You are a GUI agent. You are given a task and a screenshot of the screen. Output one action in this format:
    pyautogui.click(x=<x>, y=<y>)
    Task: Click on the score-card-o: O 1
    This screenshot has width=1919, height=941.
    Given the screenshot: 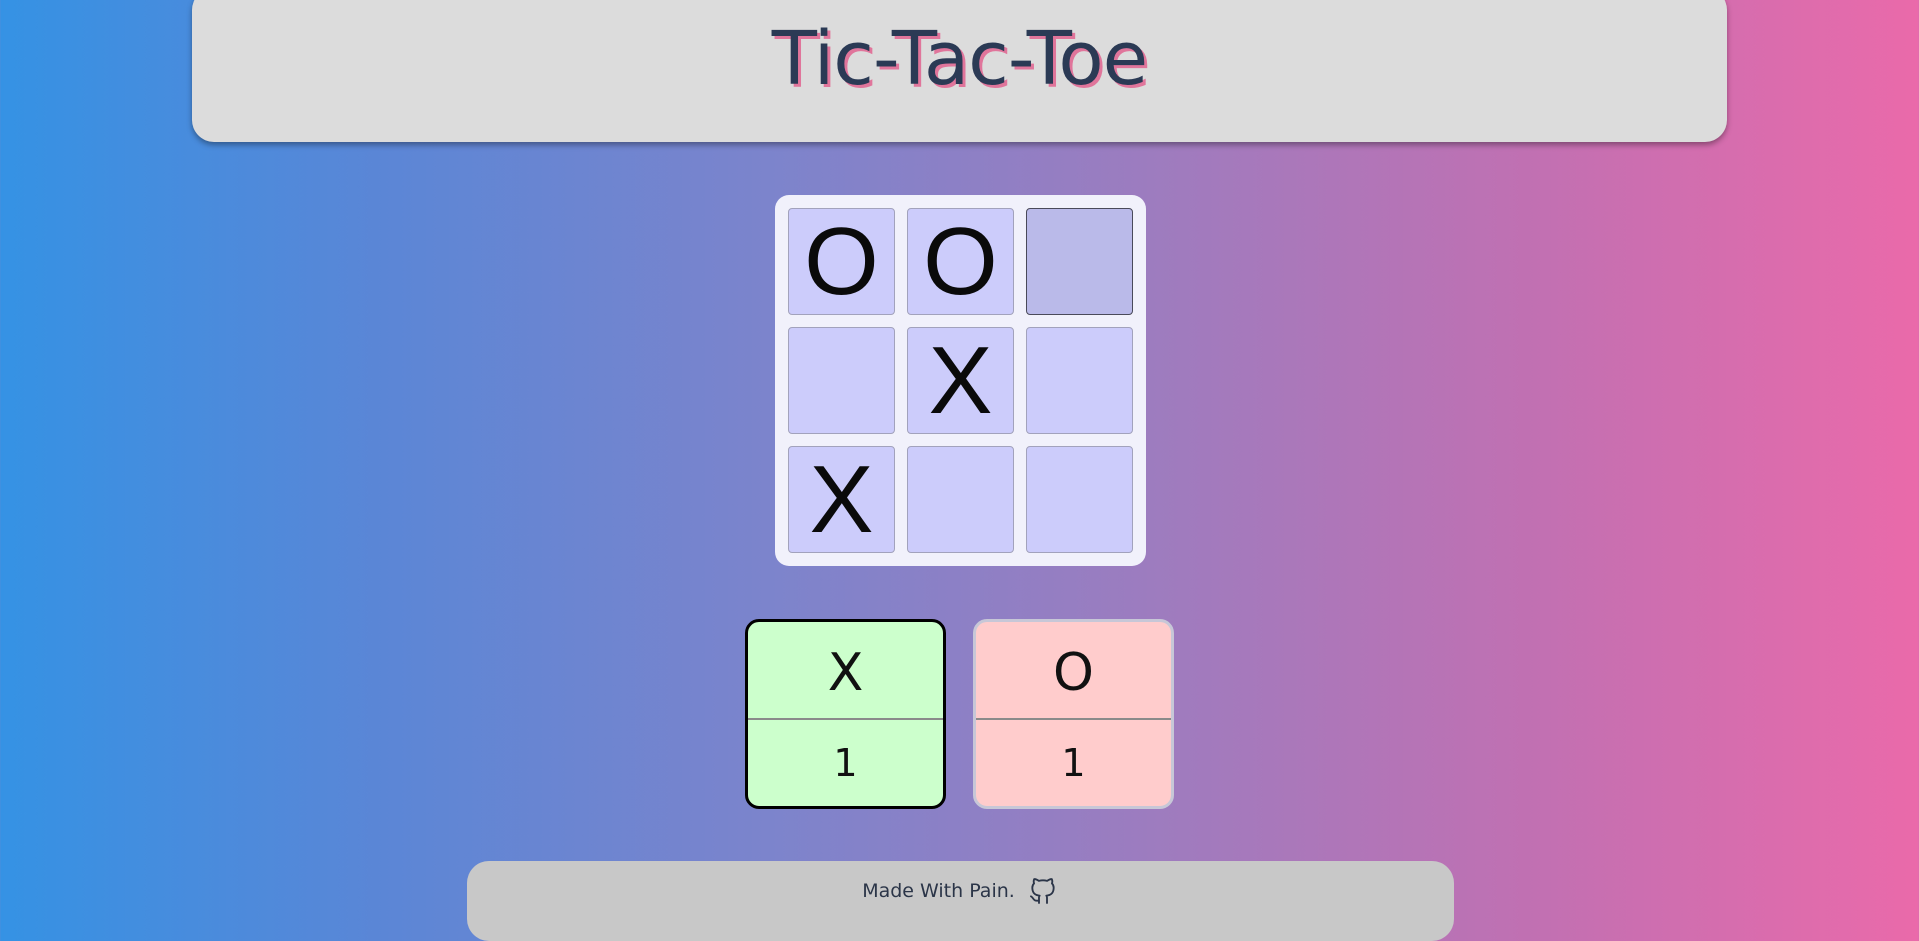 What is the action you would take?
    pyautogui.click(x=1073, y=714)
    